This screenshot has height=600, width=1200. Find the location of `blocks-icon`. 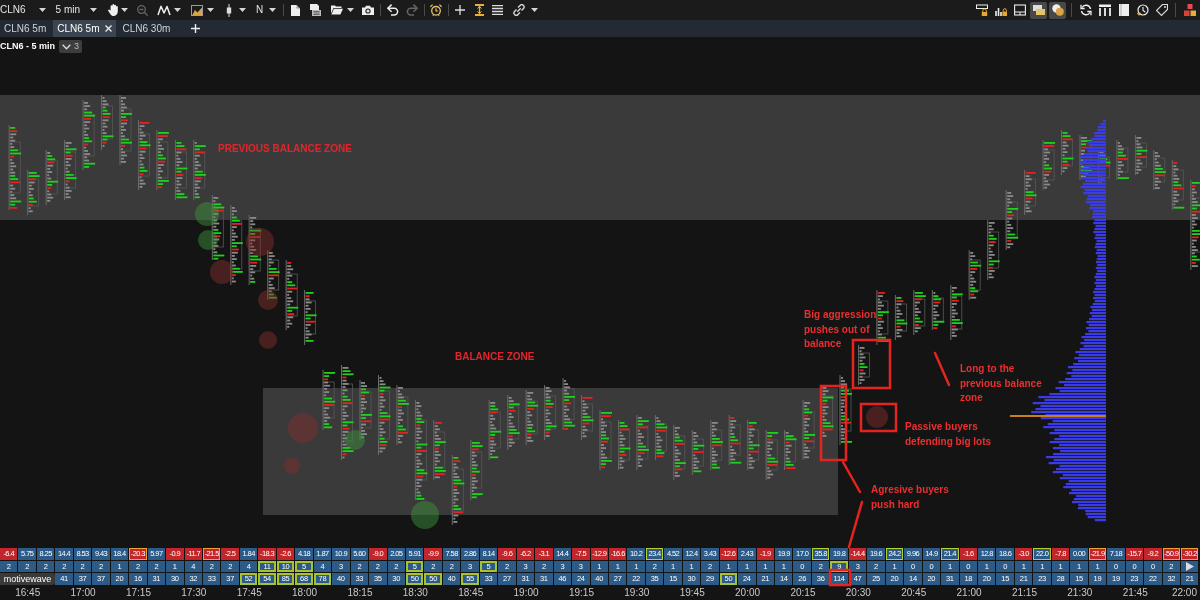

blocks-icon is located at coordinates (1189, 10).